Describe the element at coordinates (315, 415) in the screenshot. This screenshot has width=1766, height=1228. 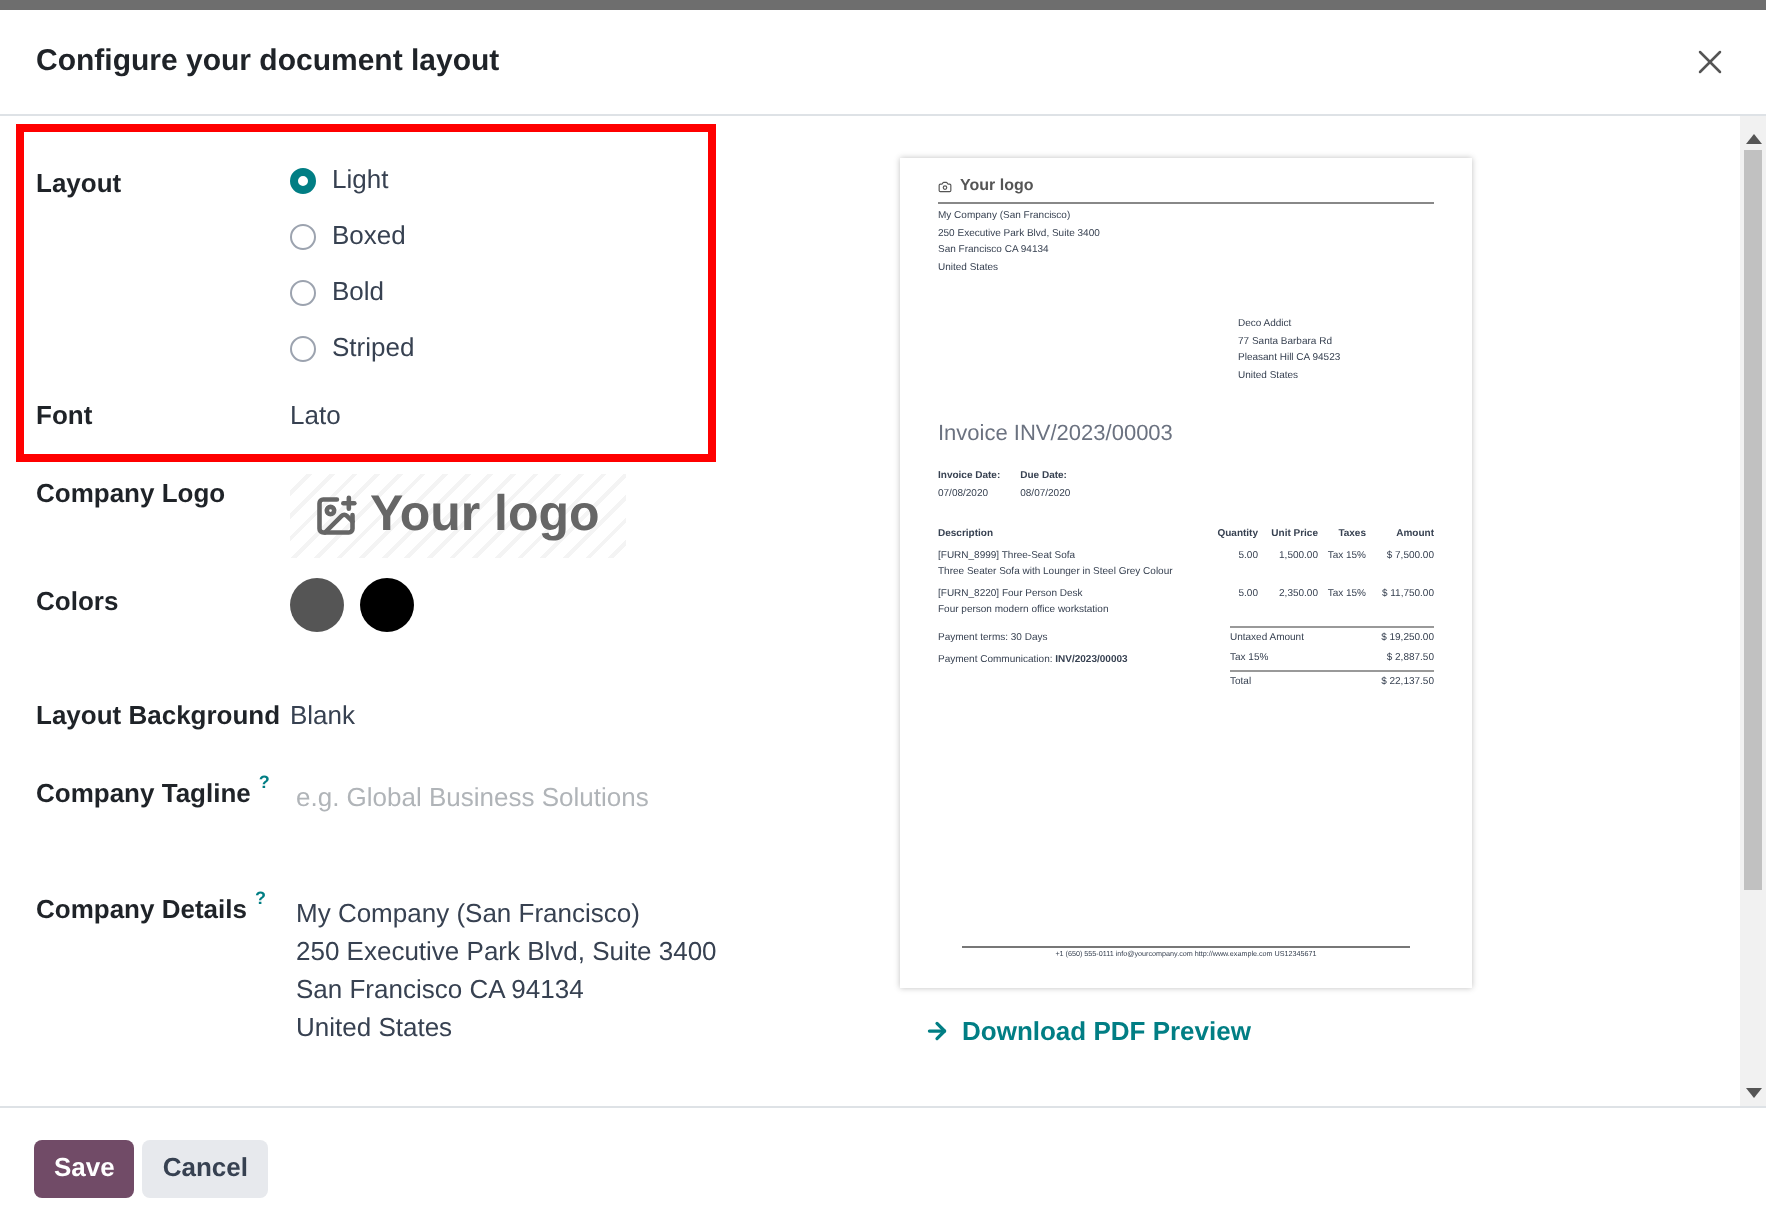
I see `font-value: Lato` at that location.